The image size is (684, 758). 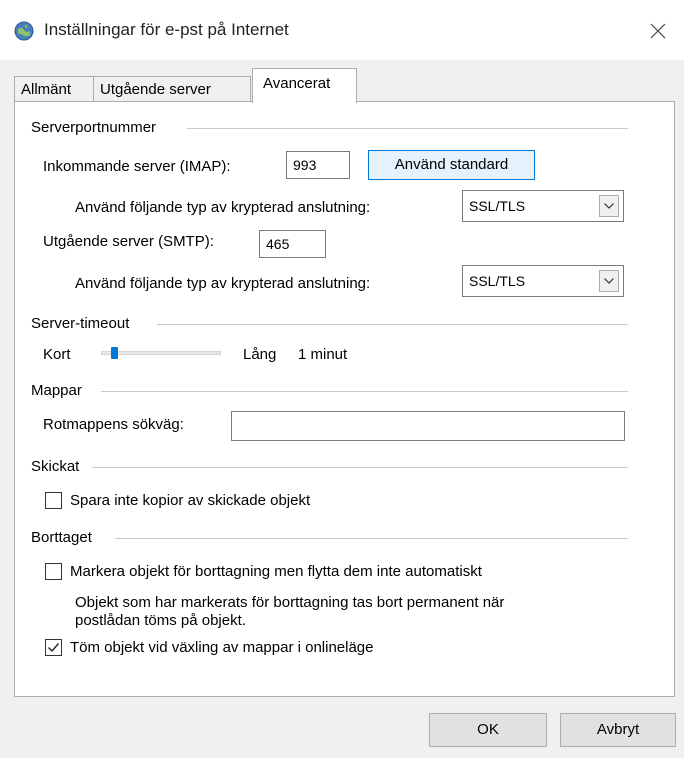 What do you see at coordinates (260, 354) in the screenshot?
I see `timeout-long-label: Lång` at bounding box center [260, 354].